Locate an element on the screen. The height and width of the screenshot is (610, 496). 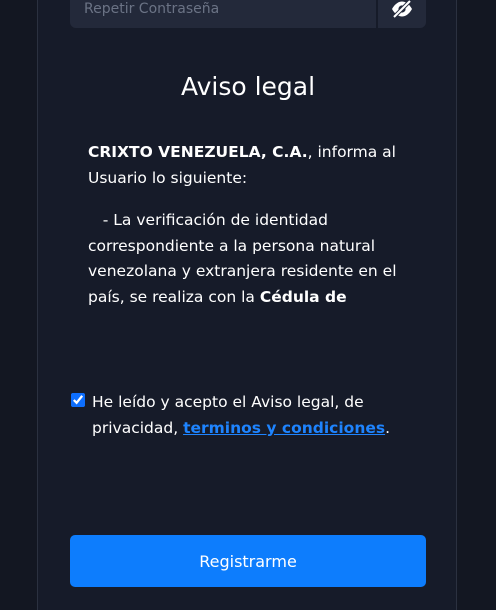
repeat-password-input is located at coordinates (223, 14).